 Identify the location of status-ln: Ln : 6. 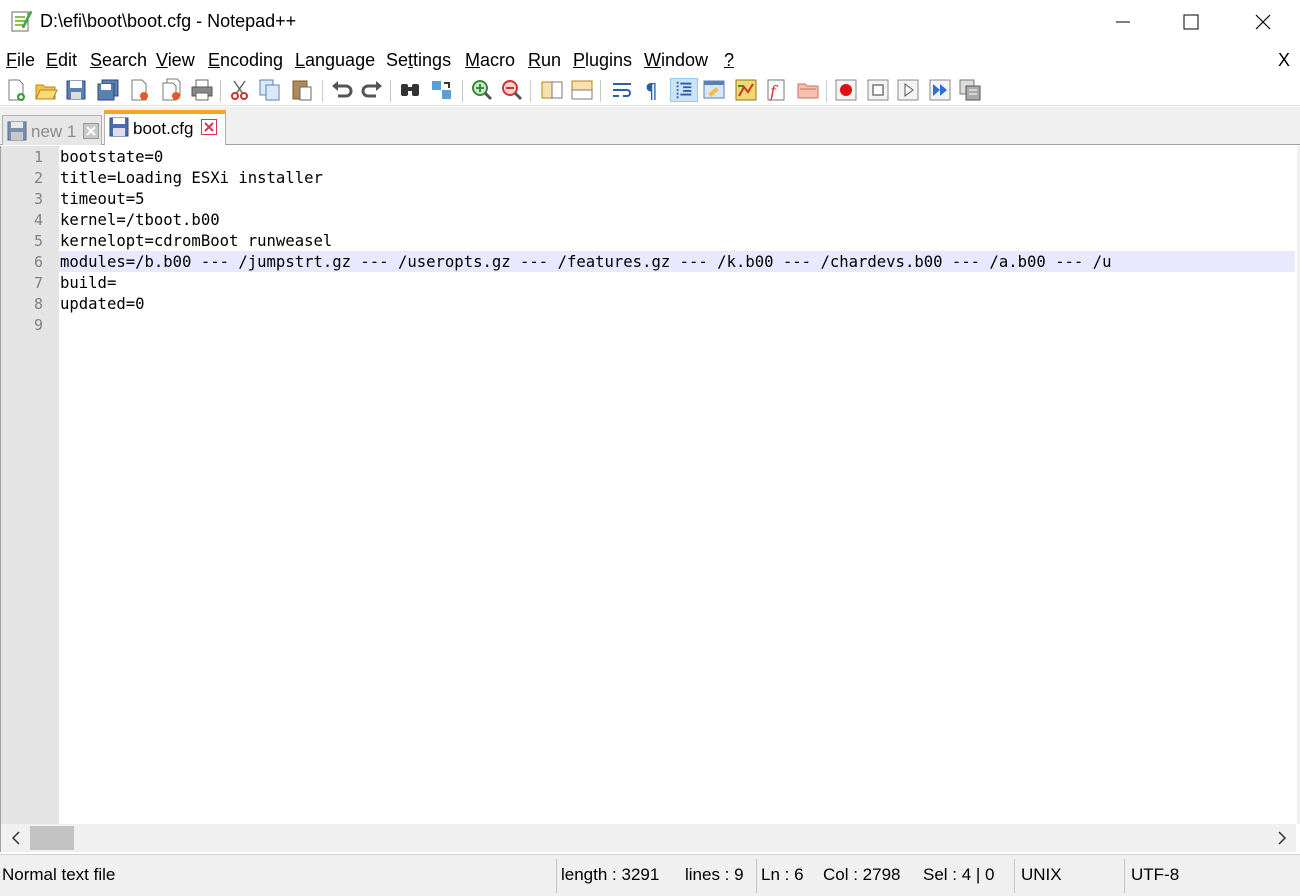
(782, 874).